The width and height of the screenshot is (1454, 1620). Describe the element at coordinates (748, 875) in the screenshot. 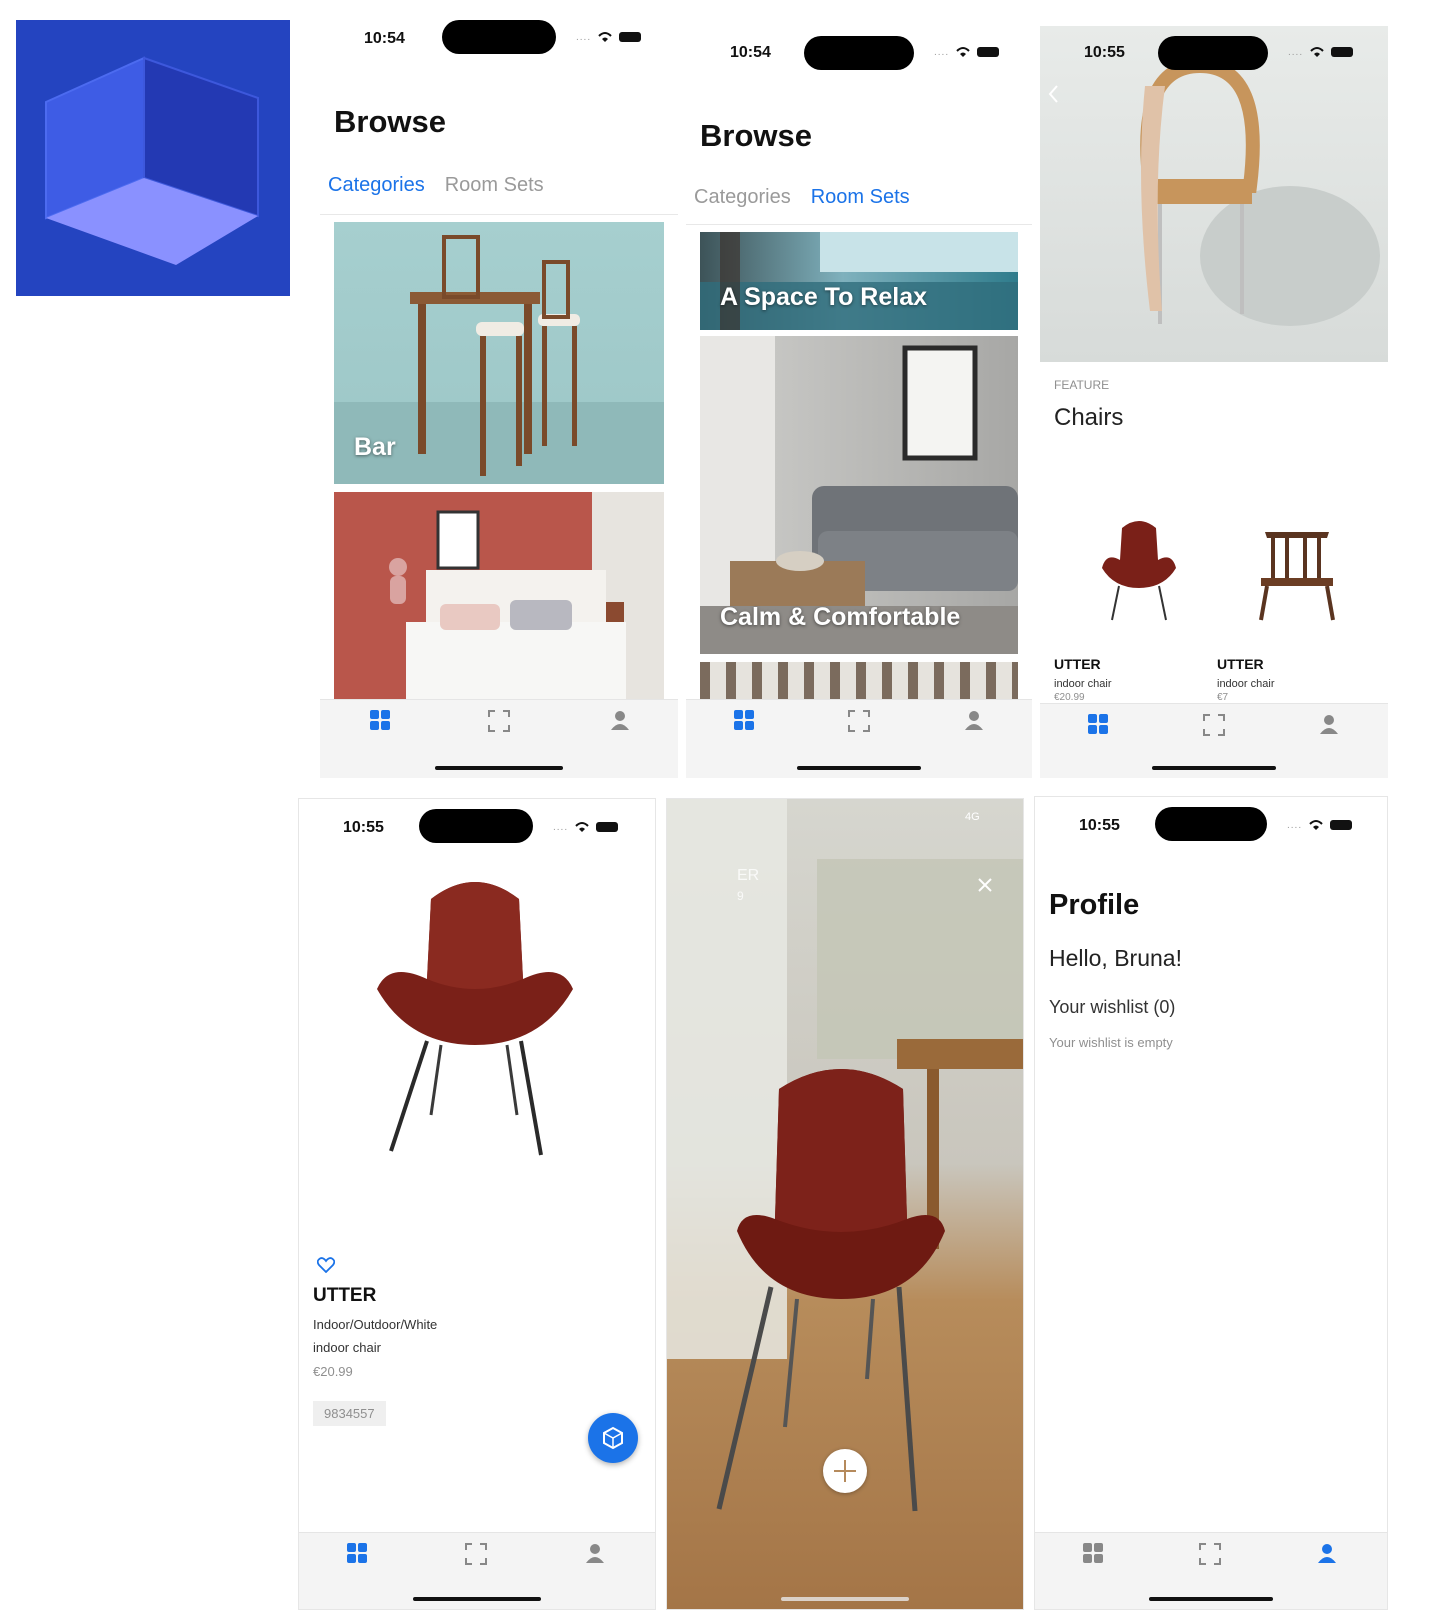

I see `ar-overlay-name: ER` at that location.